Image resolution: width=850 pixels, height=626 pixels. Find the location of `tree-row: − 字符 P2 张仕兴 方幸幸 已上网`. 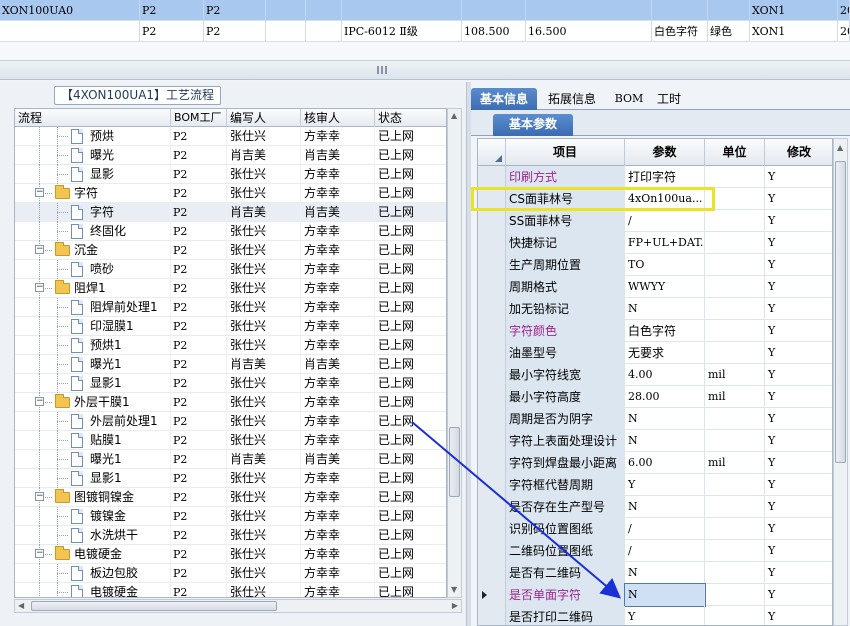

tree-row: − 字符 P2 张仕兴 方幸幸 已上网 is located at coordinates (230, 193).